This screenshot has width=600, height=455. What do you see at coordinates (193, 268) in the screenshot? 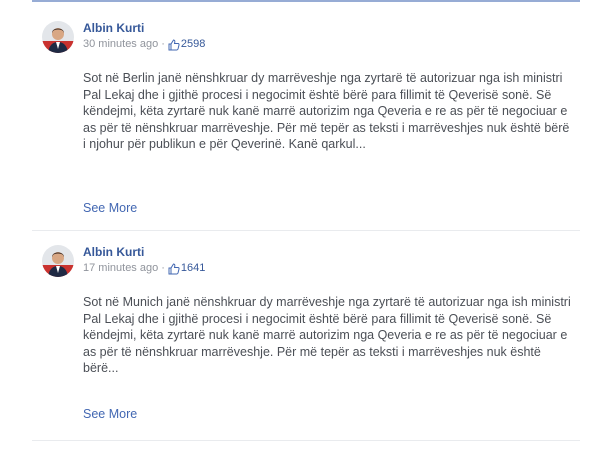
I see `like-count: 1641` at bounding box center [193, 268].